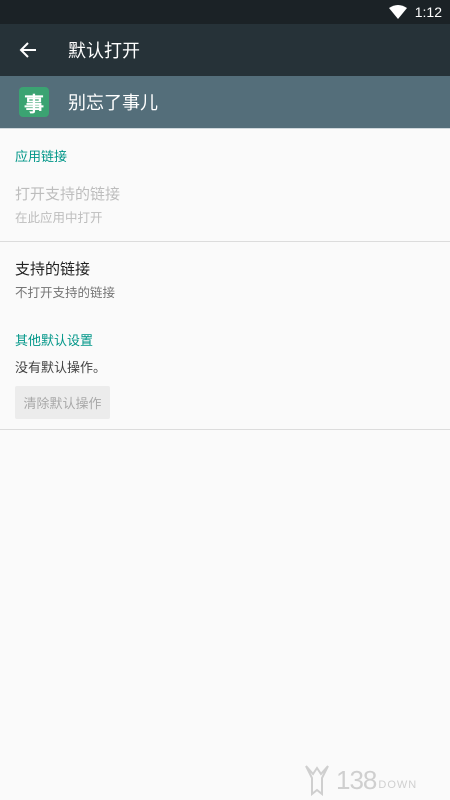 The width and height of the screenshot is (450, 800). What do you see at coordinates (62, 402) in the screenshot?
I see `clear-defaults-button: 清除默认操作` at bounding box center [62, 402].